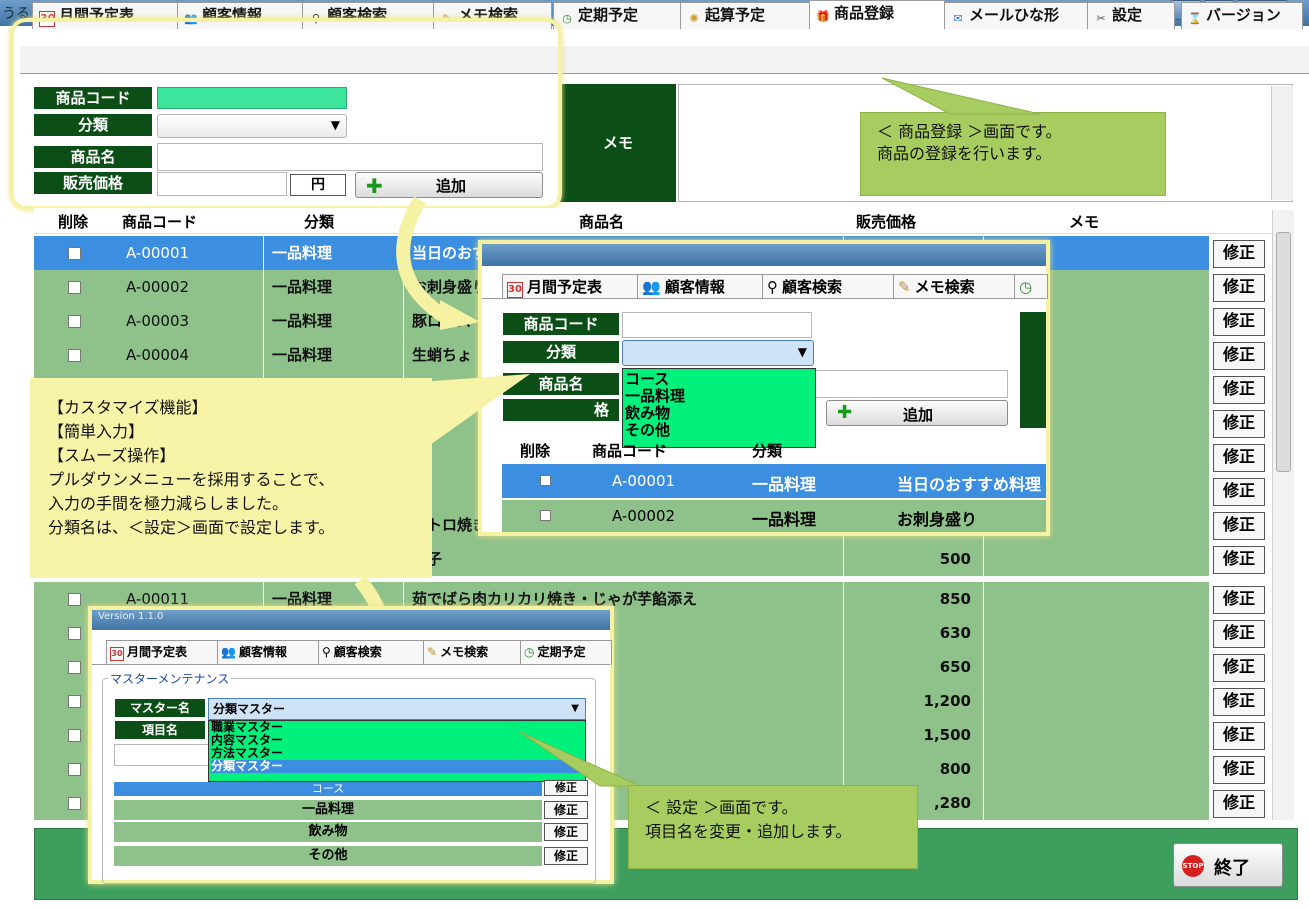 The image size is (1309, 909). Describe the element at coordinates (191, 287) in the screenshot. I see `table-cell: A-00002` at that location.